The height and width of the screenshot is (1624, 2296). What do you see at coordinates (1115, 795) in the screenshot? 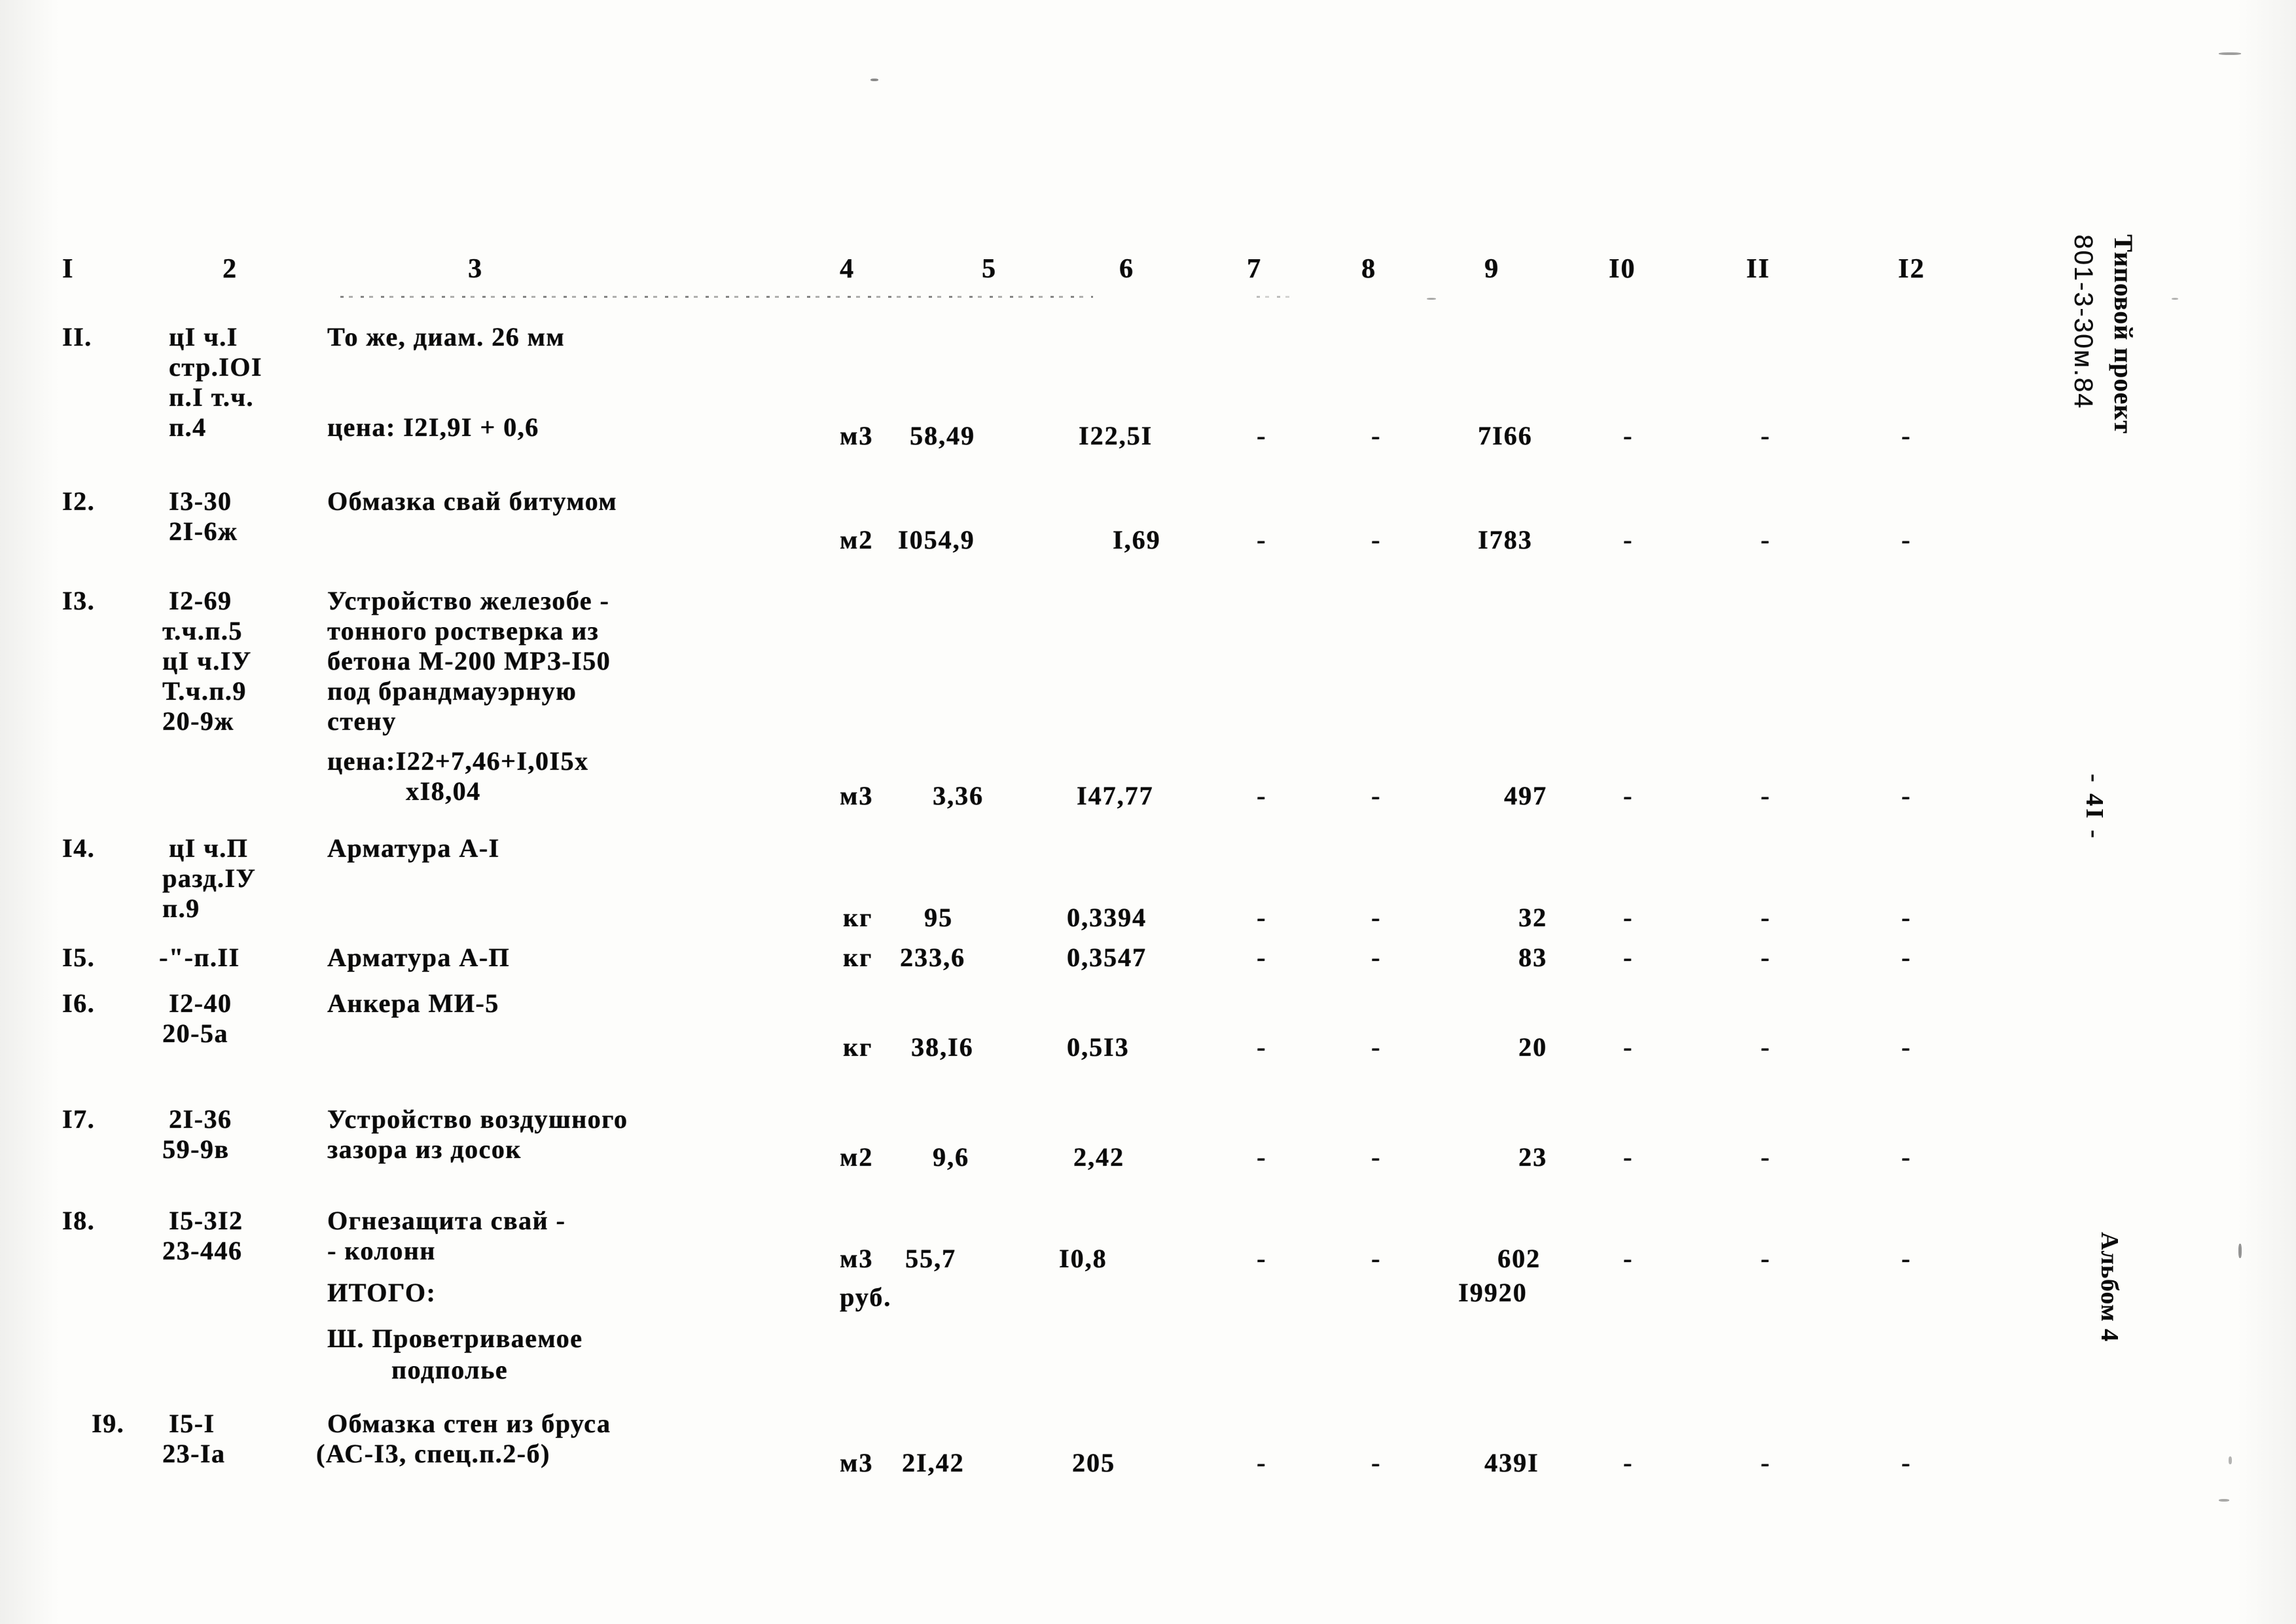
I see `row-price: I47,77` at bounding box center [1115, 795].